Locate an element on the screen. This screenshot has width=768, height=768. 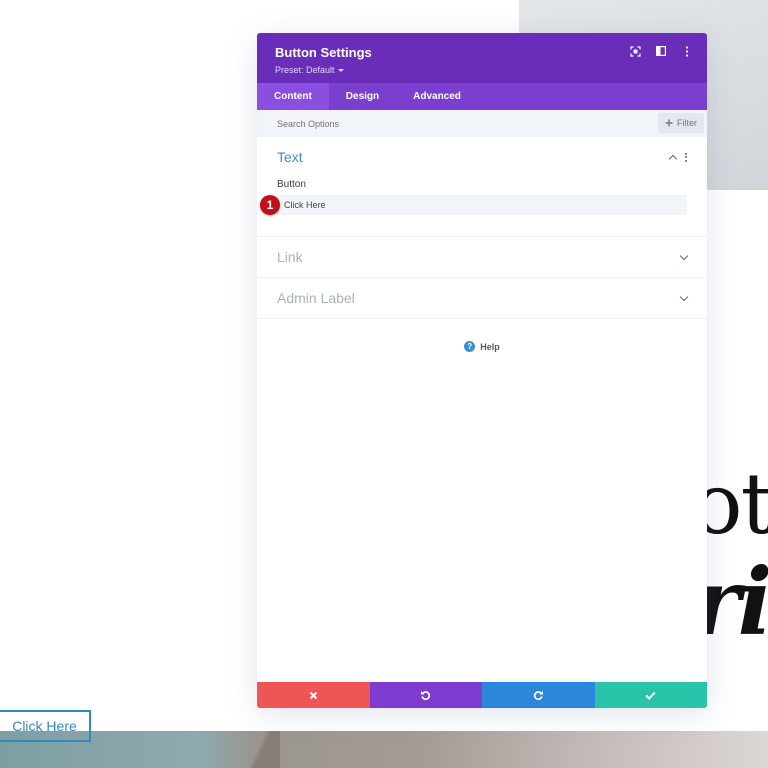
section-options-icon is located at coordinates (686, 157).